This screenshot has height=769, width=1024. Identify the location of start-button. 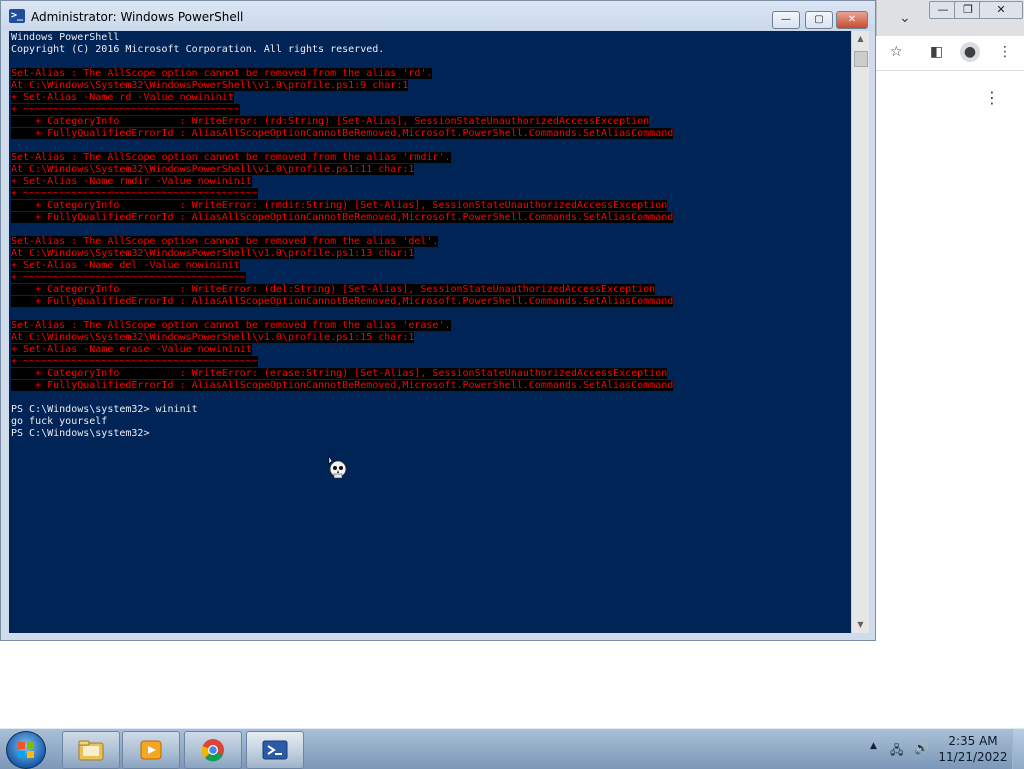
(26, 750).